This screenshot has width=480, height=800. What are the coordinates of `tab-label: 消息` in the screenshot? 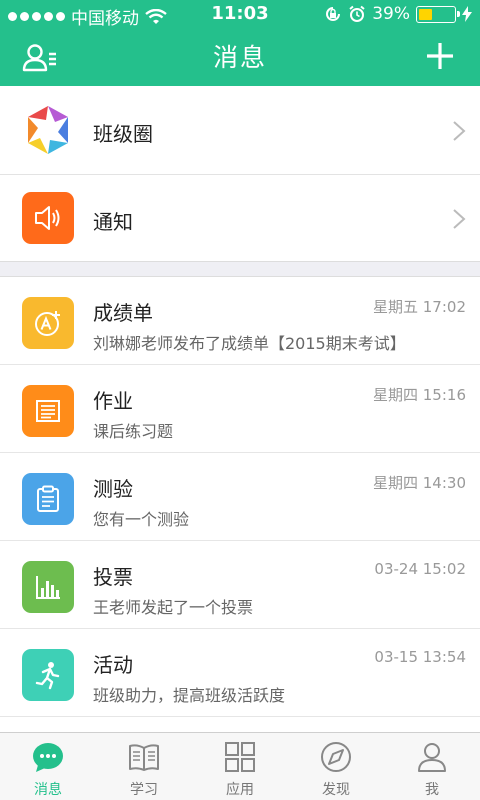 It's located at (48, 790).